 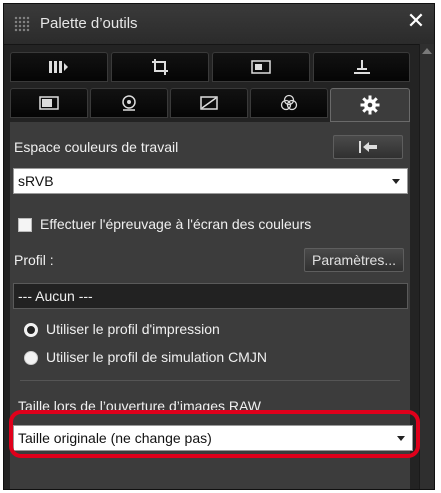 I want to click on tab-settings, so click(x=370, y=105).